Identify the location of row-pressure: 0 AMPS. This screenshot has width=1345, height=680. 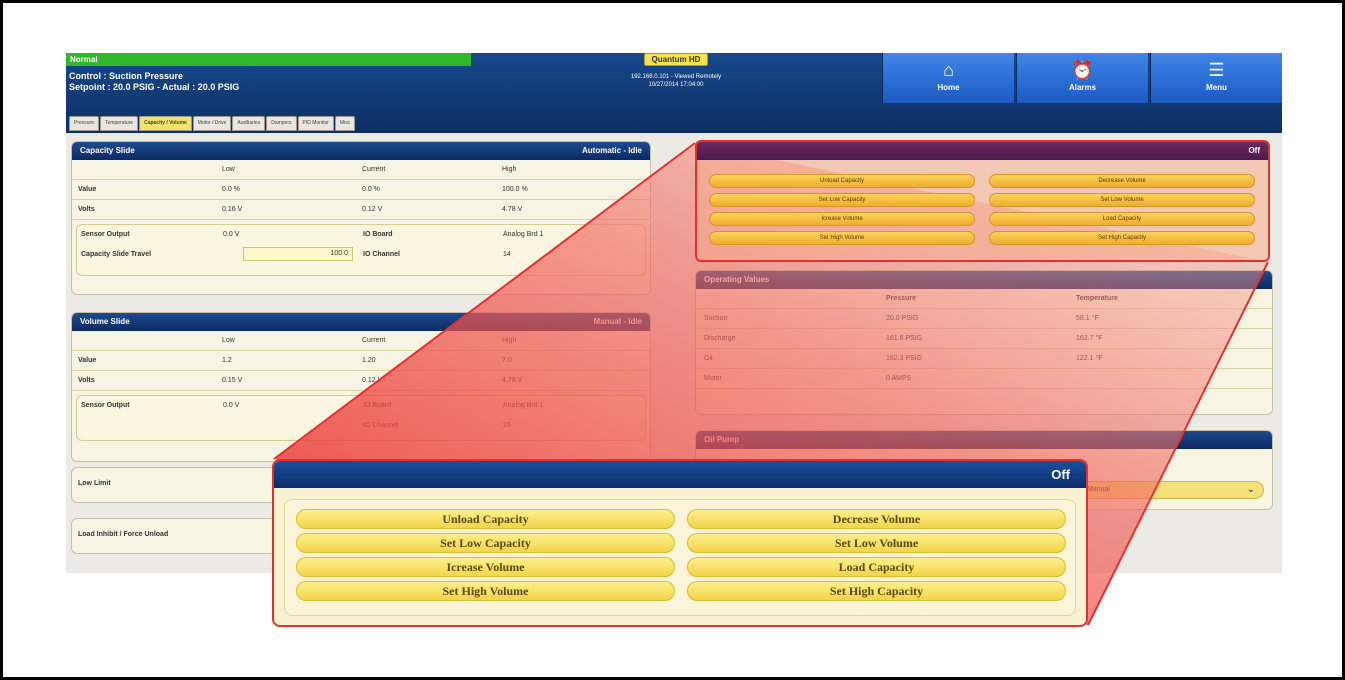
(899, 378).